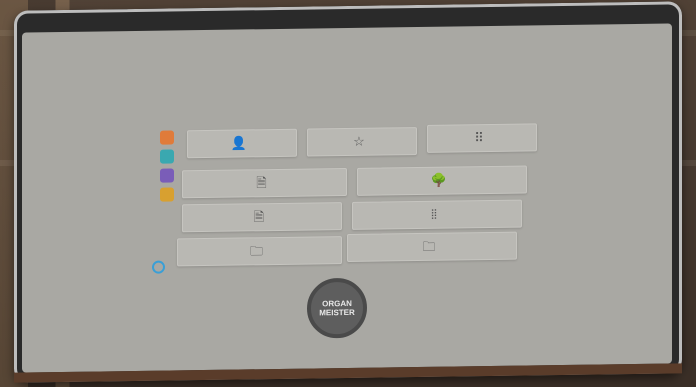  I want to click on logo-line-2: MEISTER, so click(337, 312).